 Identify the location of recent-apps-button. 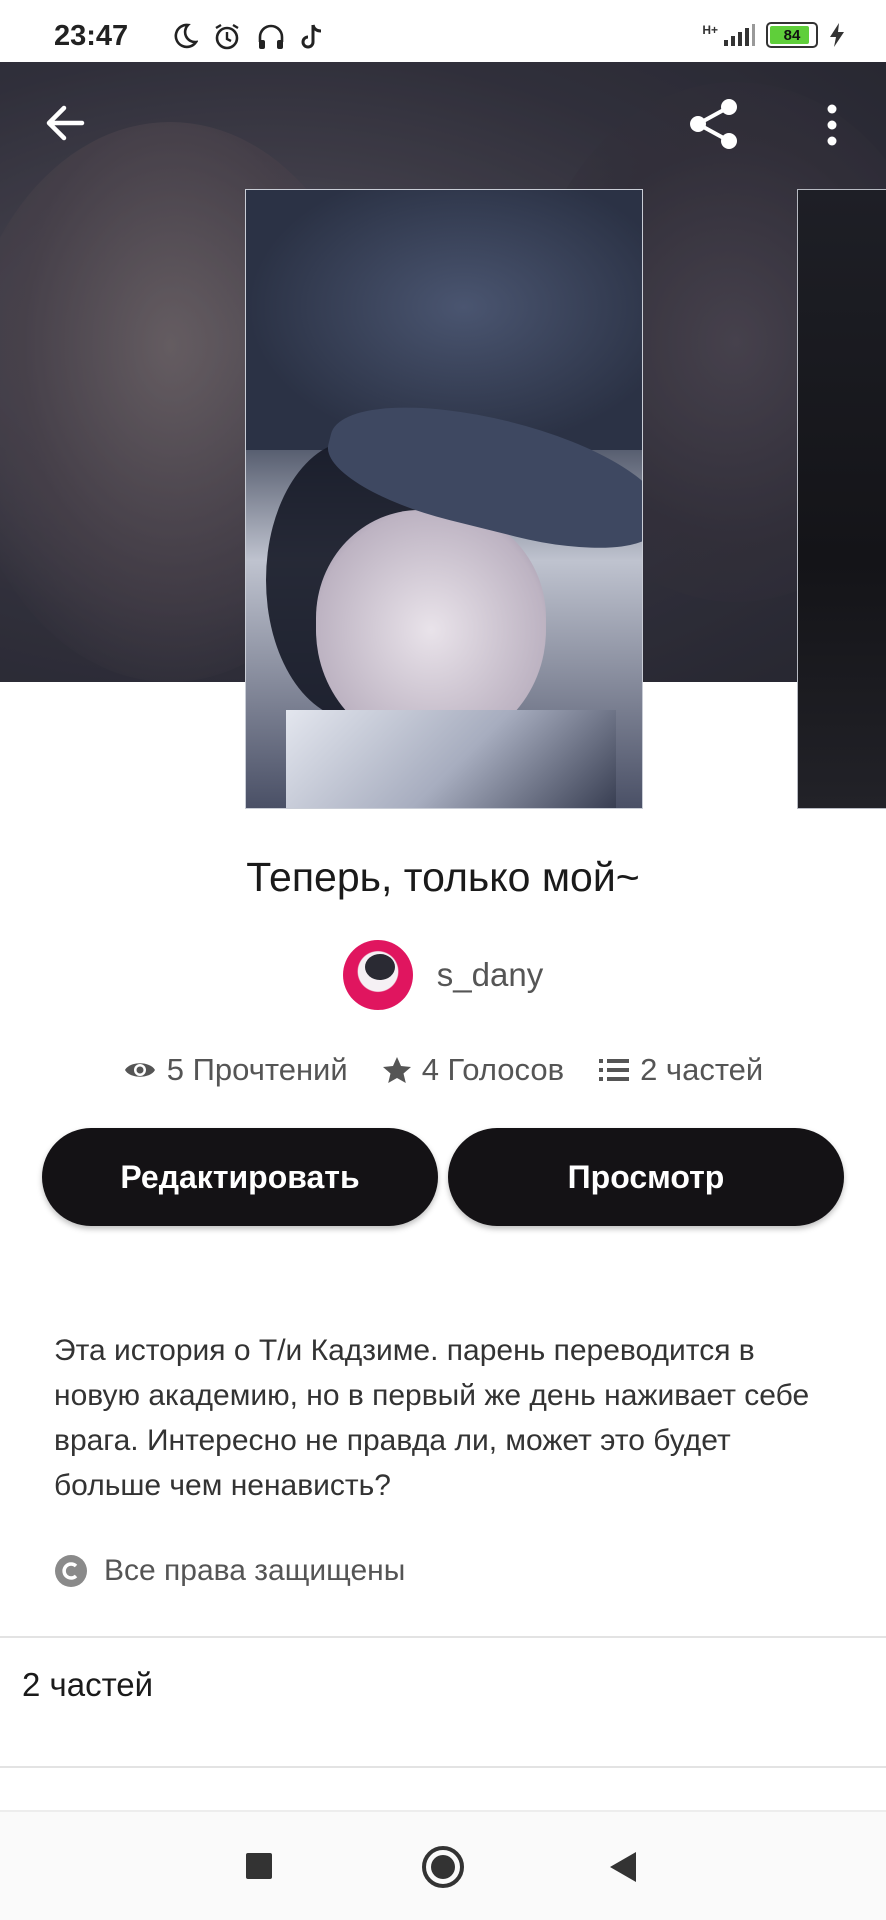
(259, 1868).